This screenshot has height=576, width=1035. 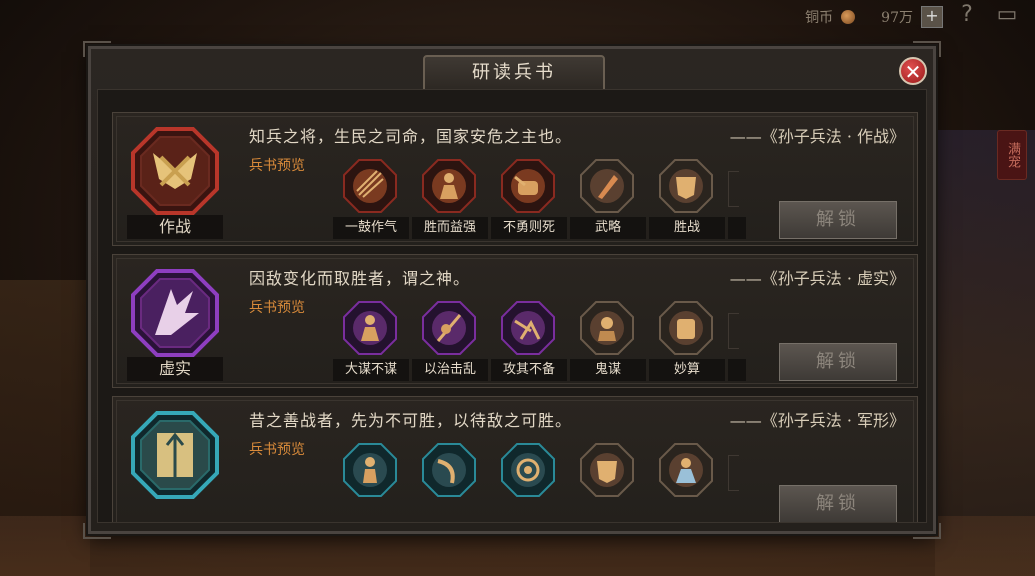 I want to click on skill-list: 一鼓作气 胜而益强 不勇则死 武略 胜战, so click(x=539, y=197).